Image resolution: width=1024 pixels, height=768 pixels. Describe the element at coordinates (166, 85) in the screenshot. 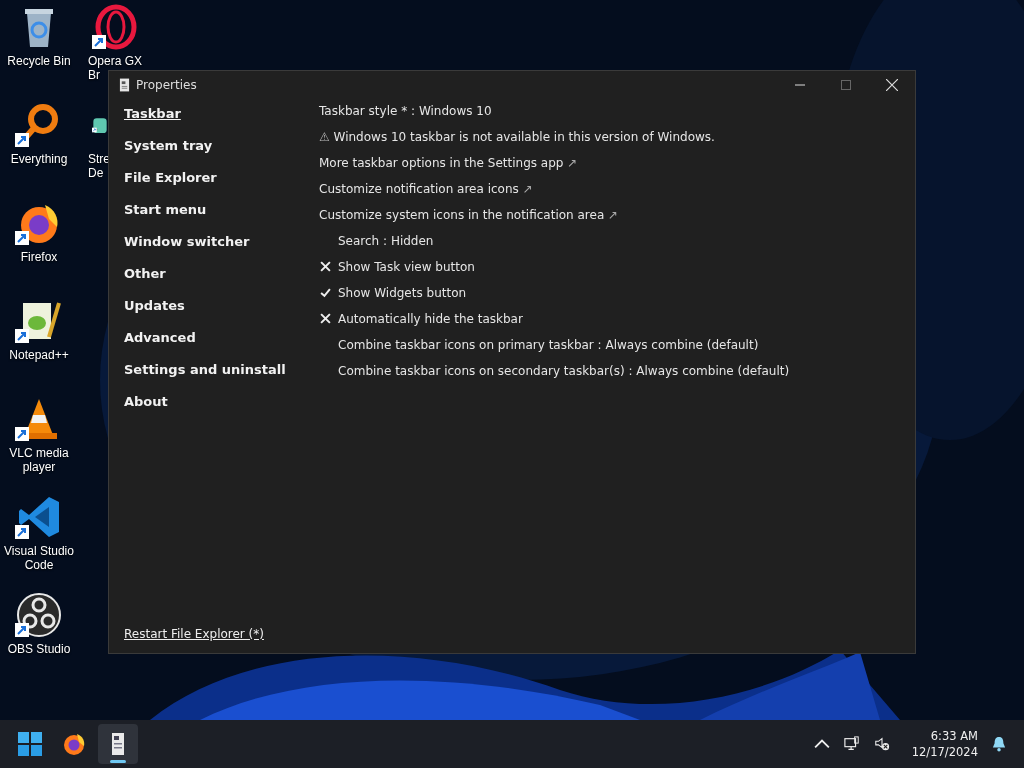

I see `window-title: Properties` at that location.